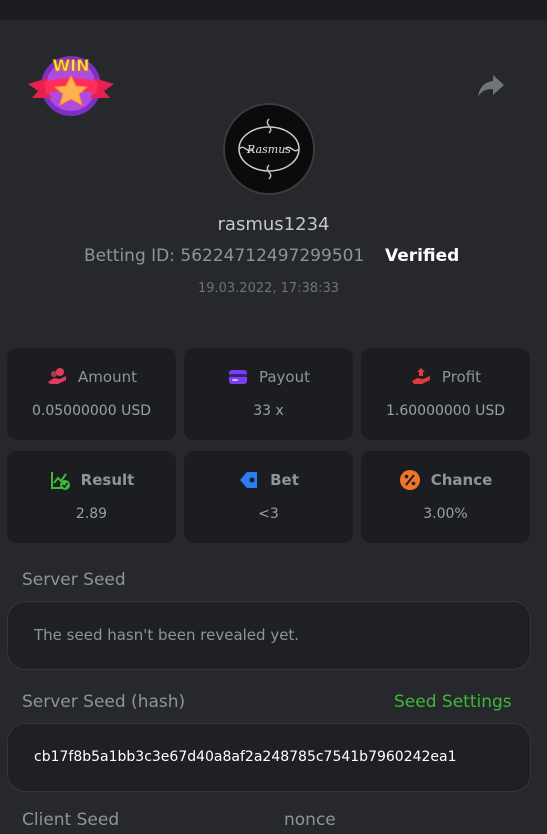 The image size is (547, 834). I want to click on nonce-label: nonce, so click(310, 820).